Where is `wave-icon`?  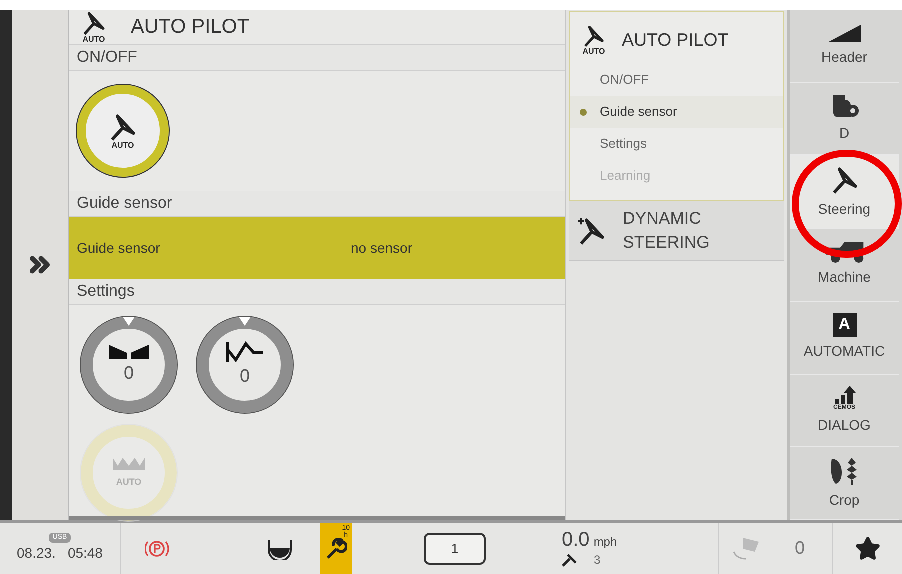
wave-icon is located at coordinates (245, 351).